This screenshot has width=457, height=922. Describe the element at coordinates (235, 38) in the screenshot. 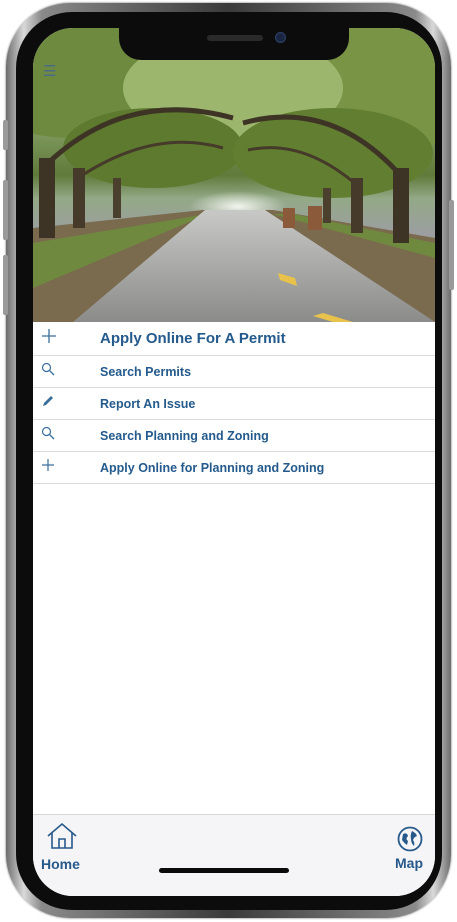

I see `speaker-grille` at that location.